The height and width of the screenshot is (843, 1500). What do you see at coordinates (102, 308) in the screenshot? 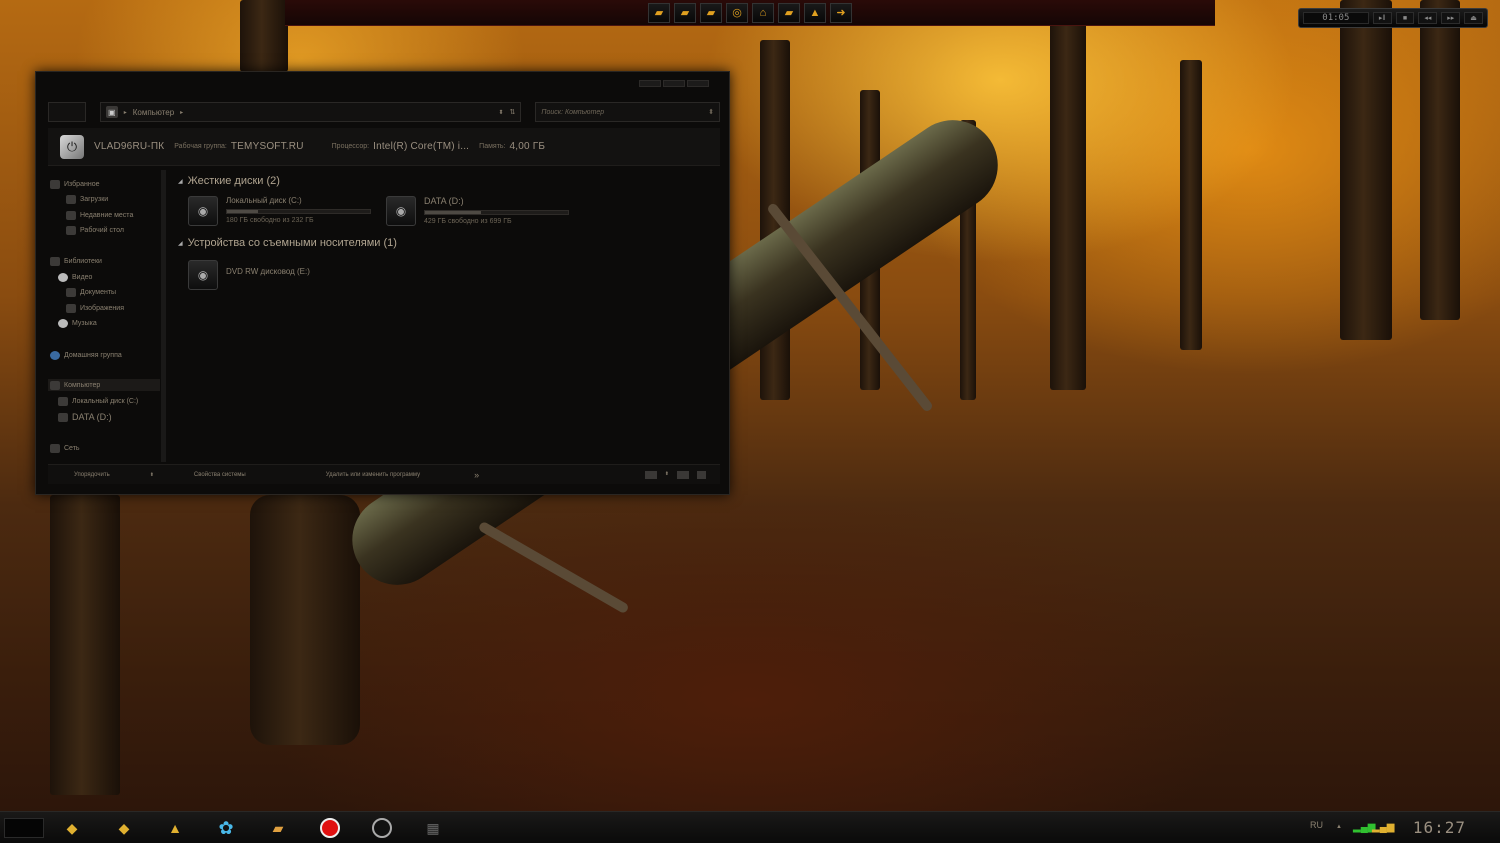
I see `sidebar-item-label: Изображения` at bounding box center [102, 308].